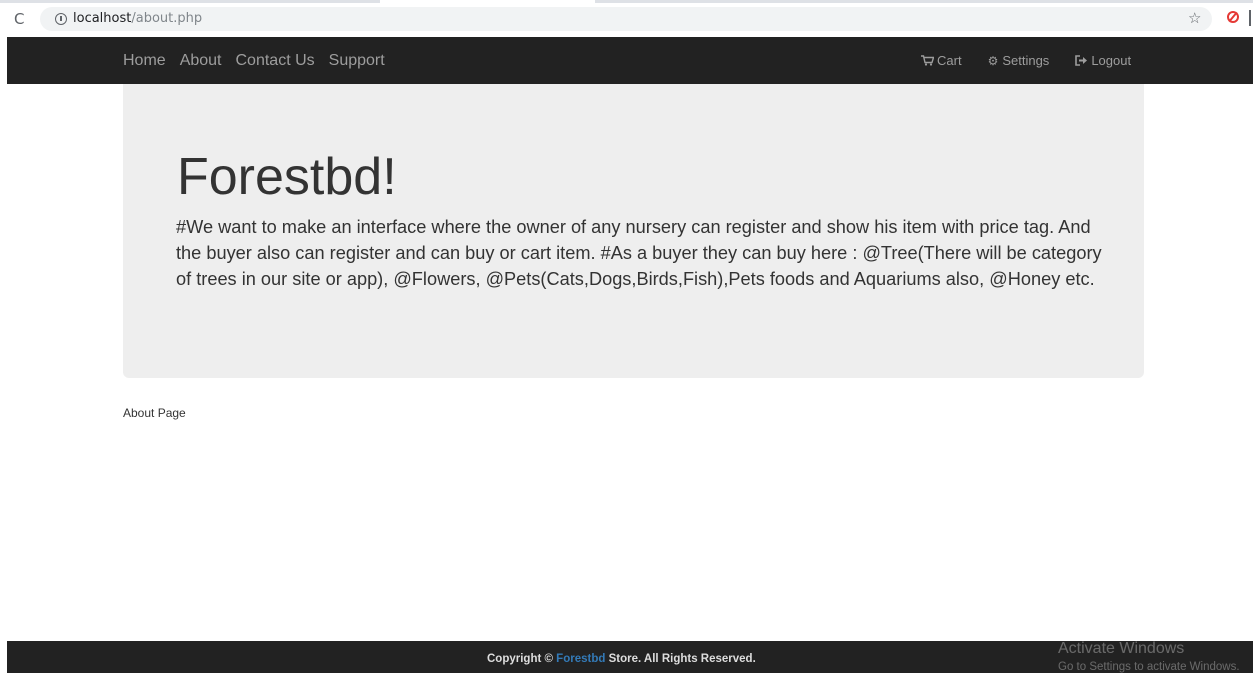  I want to click on cart-link: Cart, so click(941, 61).